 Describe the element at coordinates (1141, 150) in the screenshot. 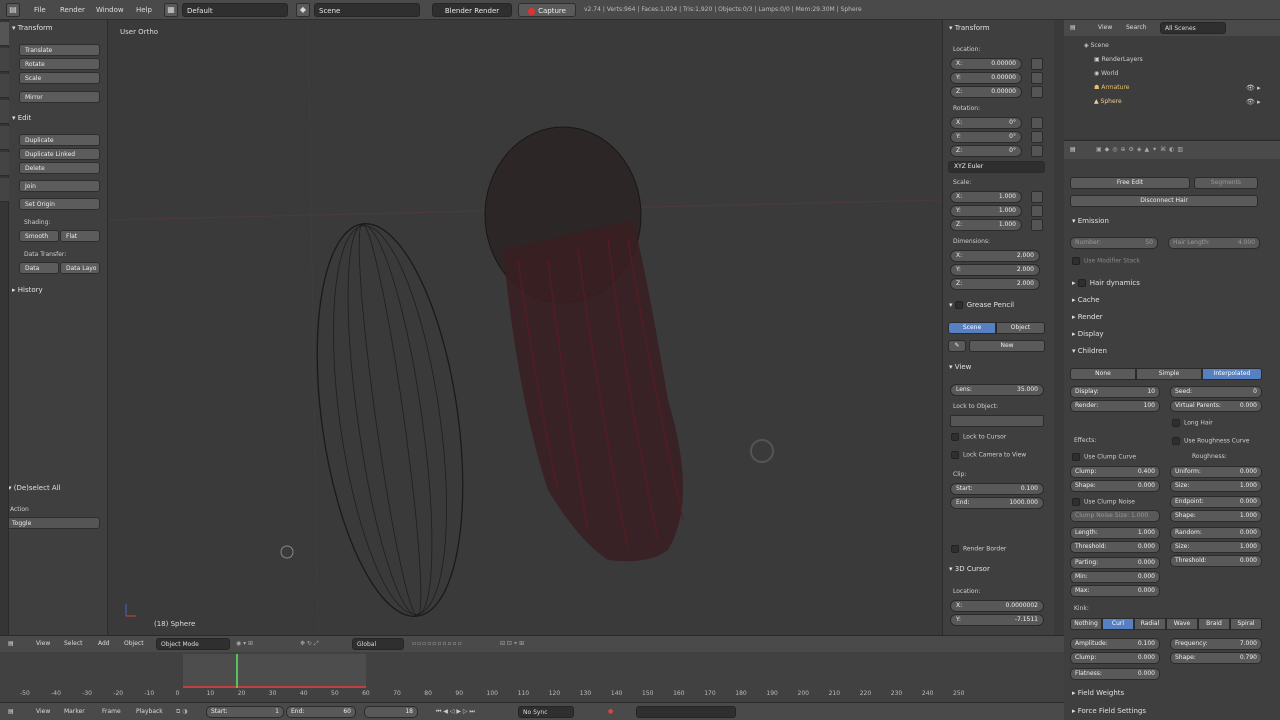

I see `property-context-tabs: ▣◆◎⊕⚙◈▲✦⌘◐▥` at that location.